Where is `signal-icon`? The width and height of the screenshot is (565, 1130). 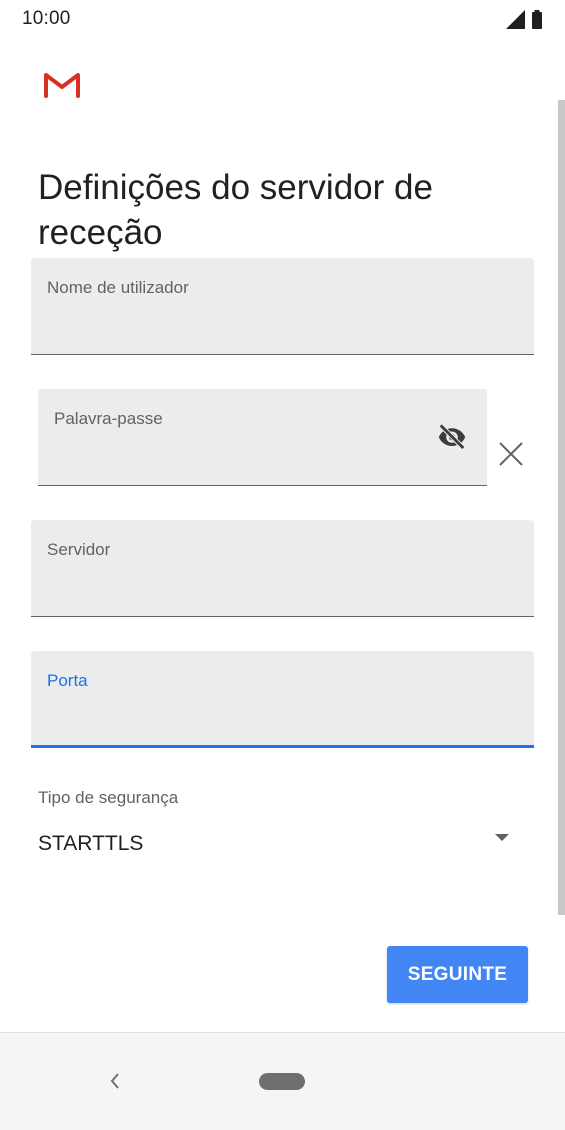 signal-icon is located at coordinates (515, 19).